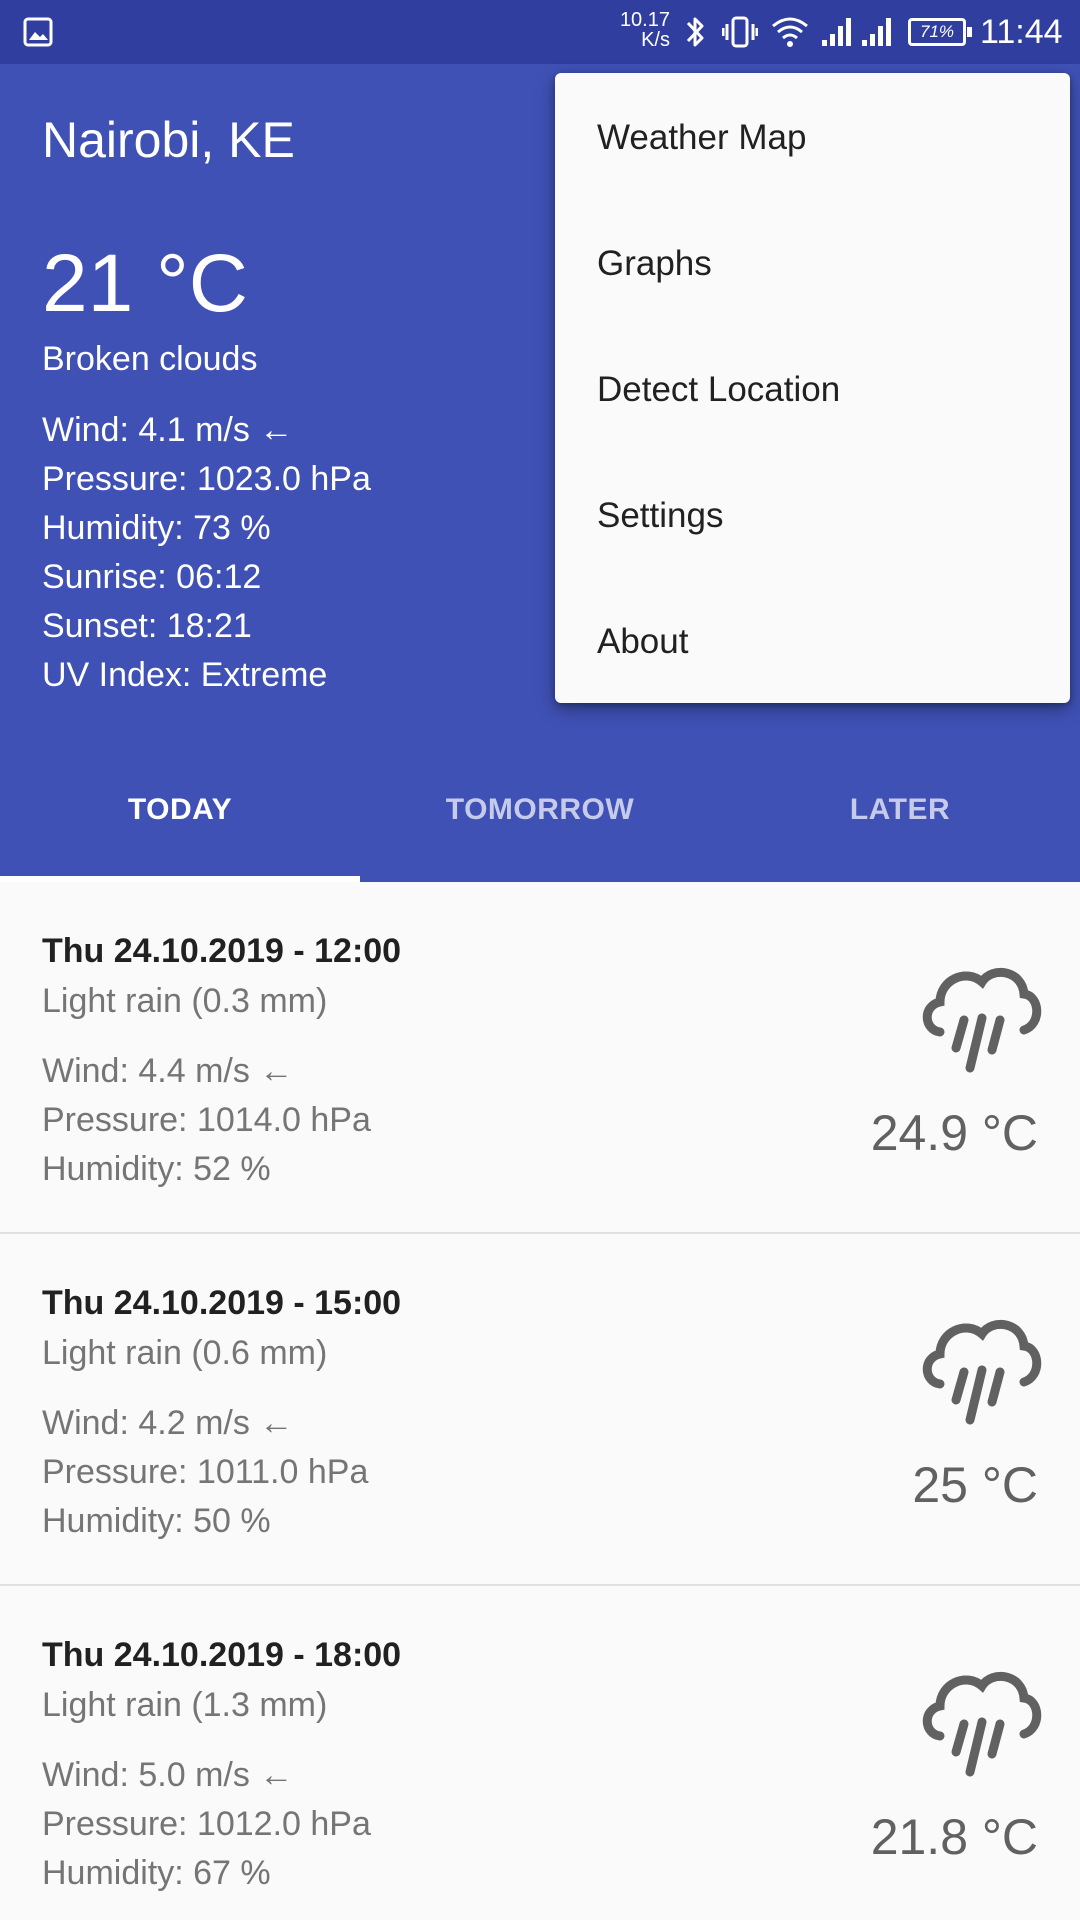 Image resolution: width=1080 pixels, height=1920 pixels. What do you see at coordinates (168, 1071) in the screenshot?
I see `forecast-wind: Wind: 4.4 m/s ←` at bounding box center [168, 1071].